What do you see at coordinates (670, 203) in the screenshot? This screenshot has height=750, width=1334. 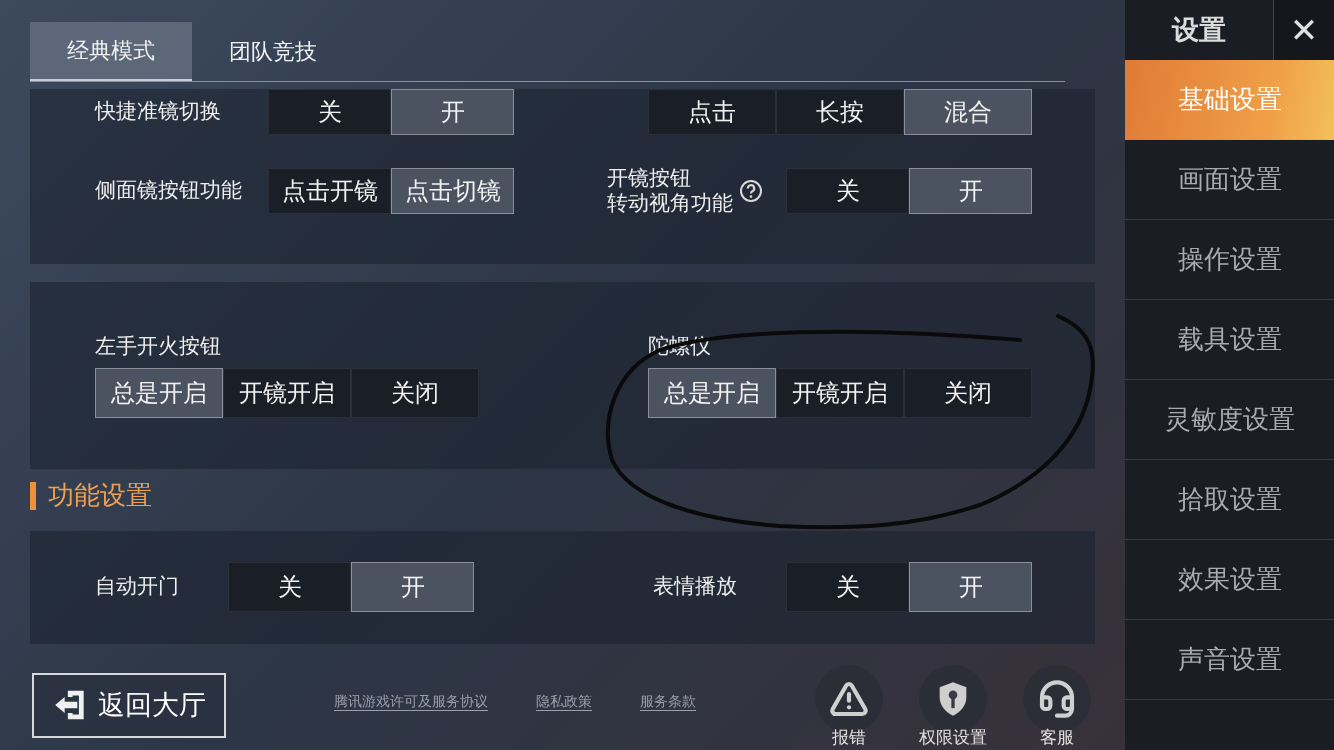 I see `setting-label: 转动视角功能` at bounding box center [670, 203].